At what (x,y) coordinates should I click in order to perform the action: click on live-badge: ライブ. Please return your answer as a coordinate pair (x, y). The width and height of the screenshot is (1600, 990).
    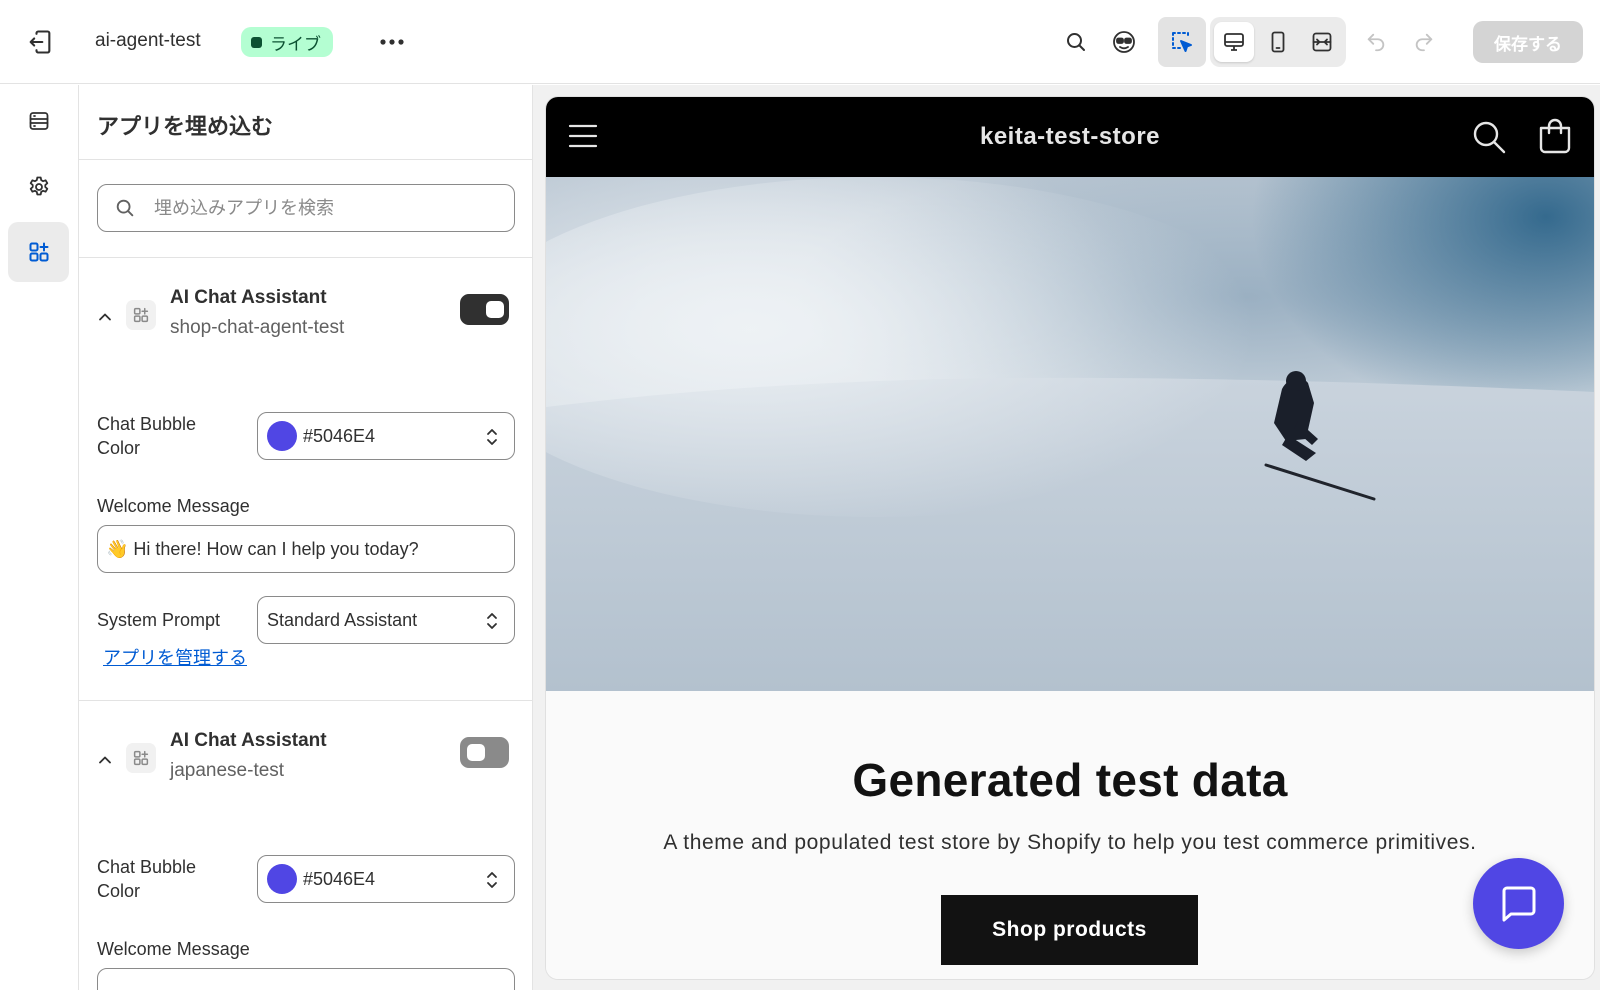
    Looking at the image, I should click on (287, 42).